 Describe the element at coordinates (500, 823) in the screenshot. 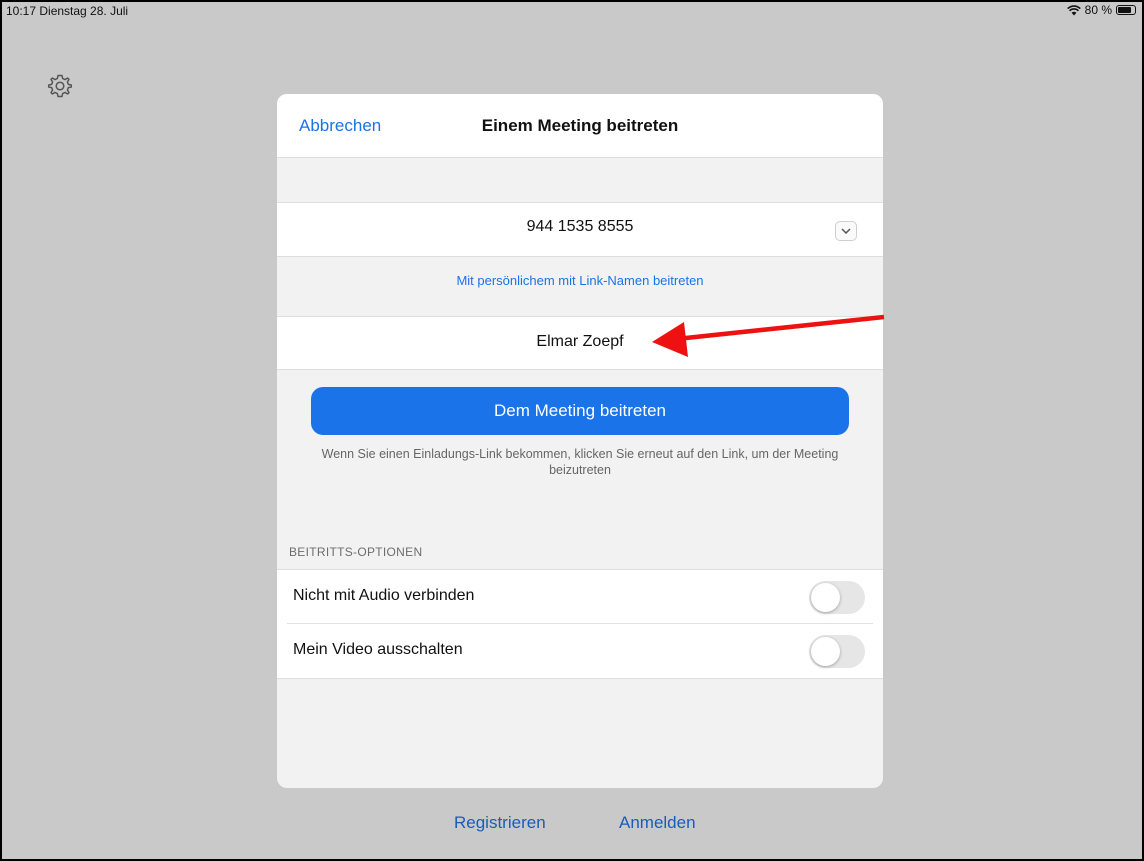

I see `register-link: Registrieren` at that location.